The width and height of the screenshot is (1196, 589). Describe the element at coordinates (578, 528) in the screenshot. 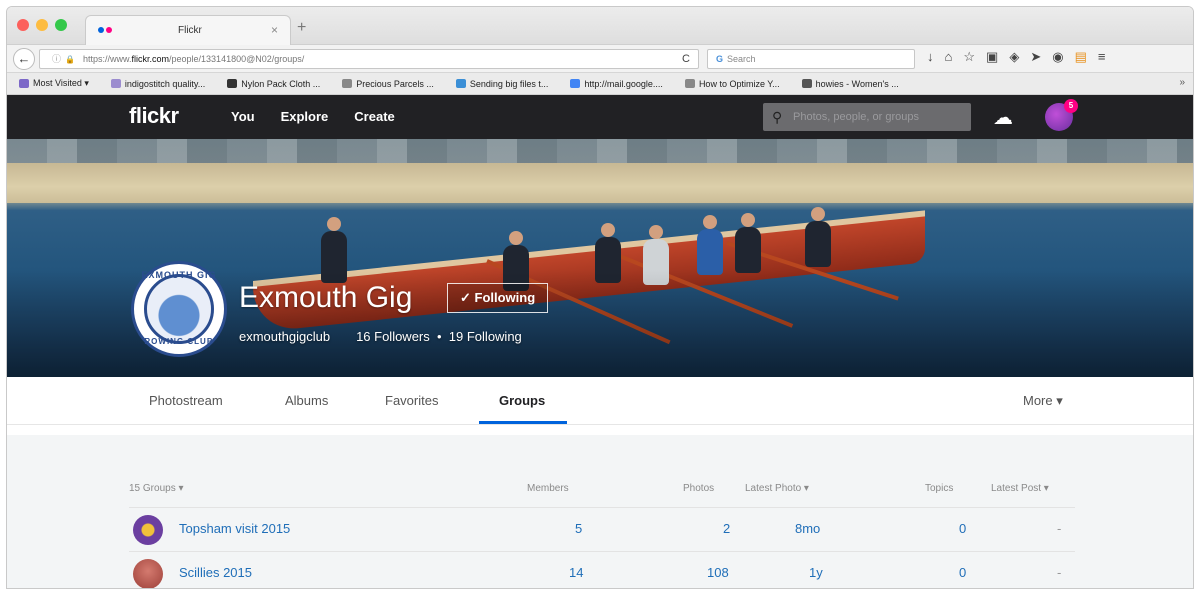

I see `group-members: 5` at that location.